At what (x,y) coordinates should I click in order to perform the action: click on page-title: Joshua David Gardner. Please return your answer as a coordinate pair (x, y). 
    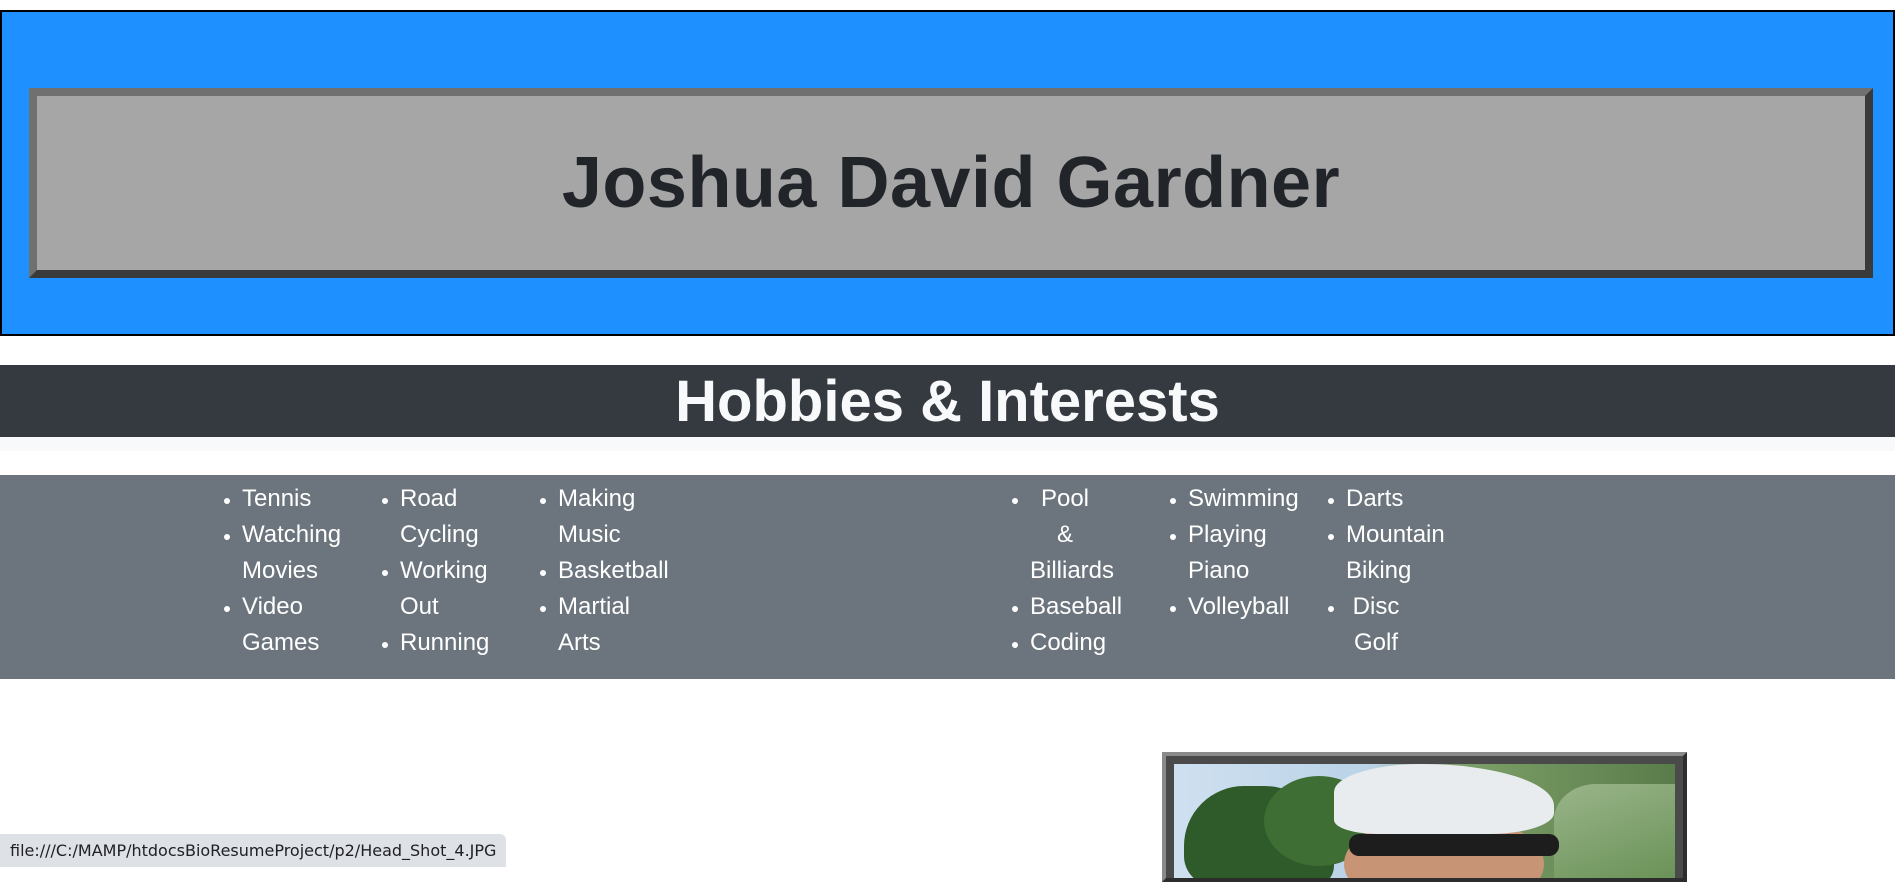
    Looking at the image, I should click on (951, 183).